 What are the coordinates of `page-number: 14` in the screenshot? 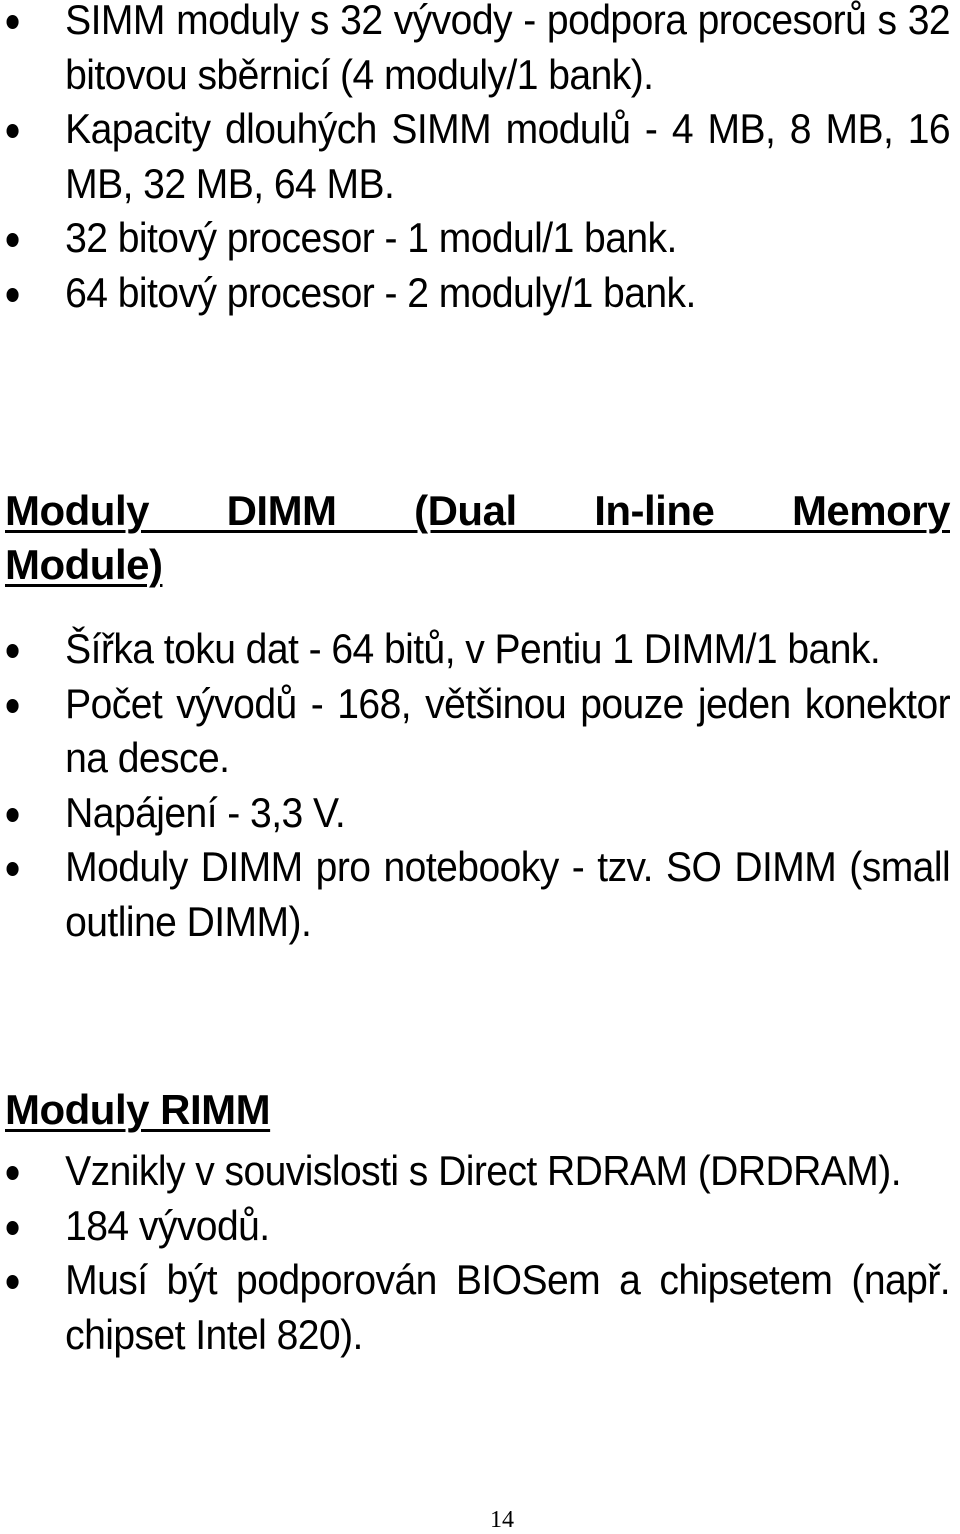 It's located at (502, 1520).